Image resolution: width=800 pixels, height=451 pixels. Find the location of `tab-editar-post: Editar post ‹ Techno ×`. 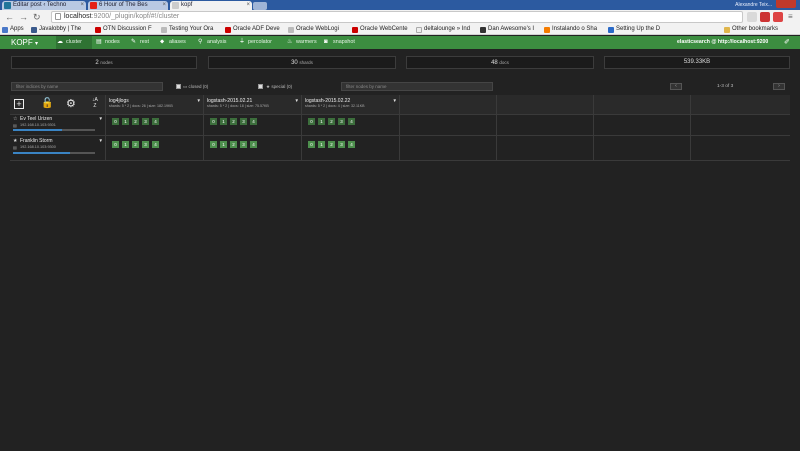

tab-editar-post: Editar post ‹ Techno × is located at coordinates (44, 5).